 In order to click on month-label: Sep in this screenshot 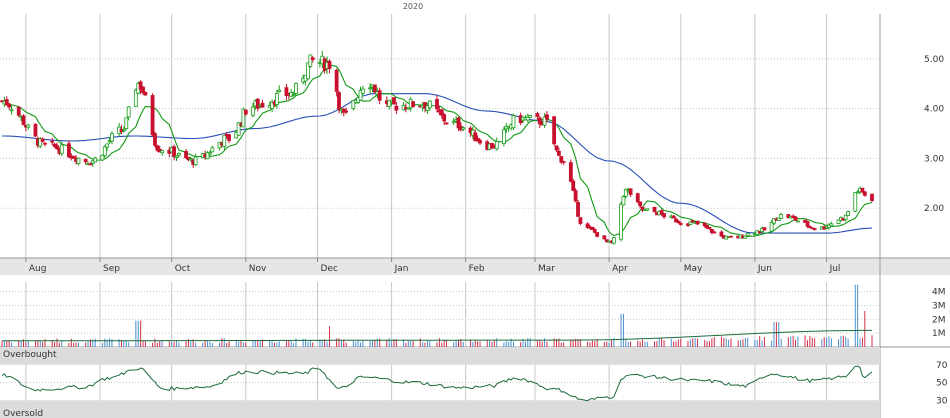, I will do `click(111, 269)`.